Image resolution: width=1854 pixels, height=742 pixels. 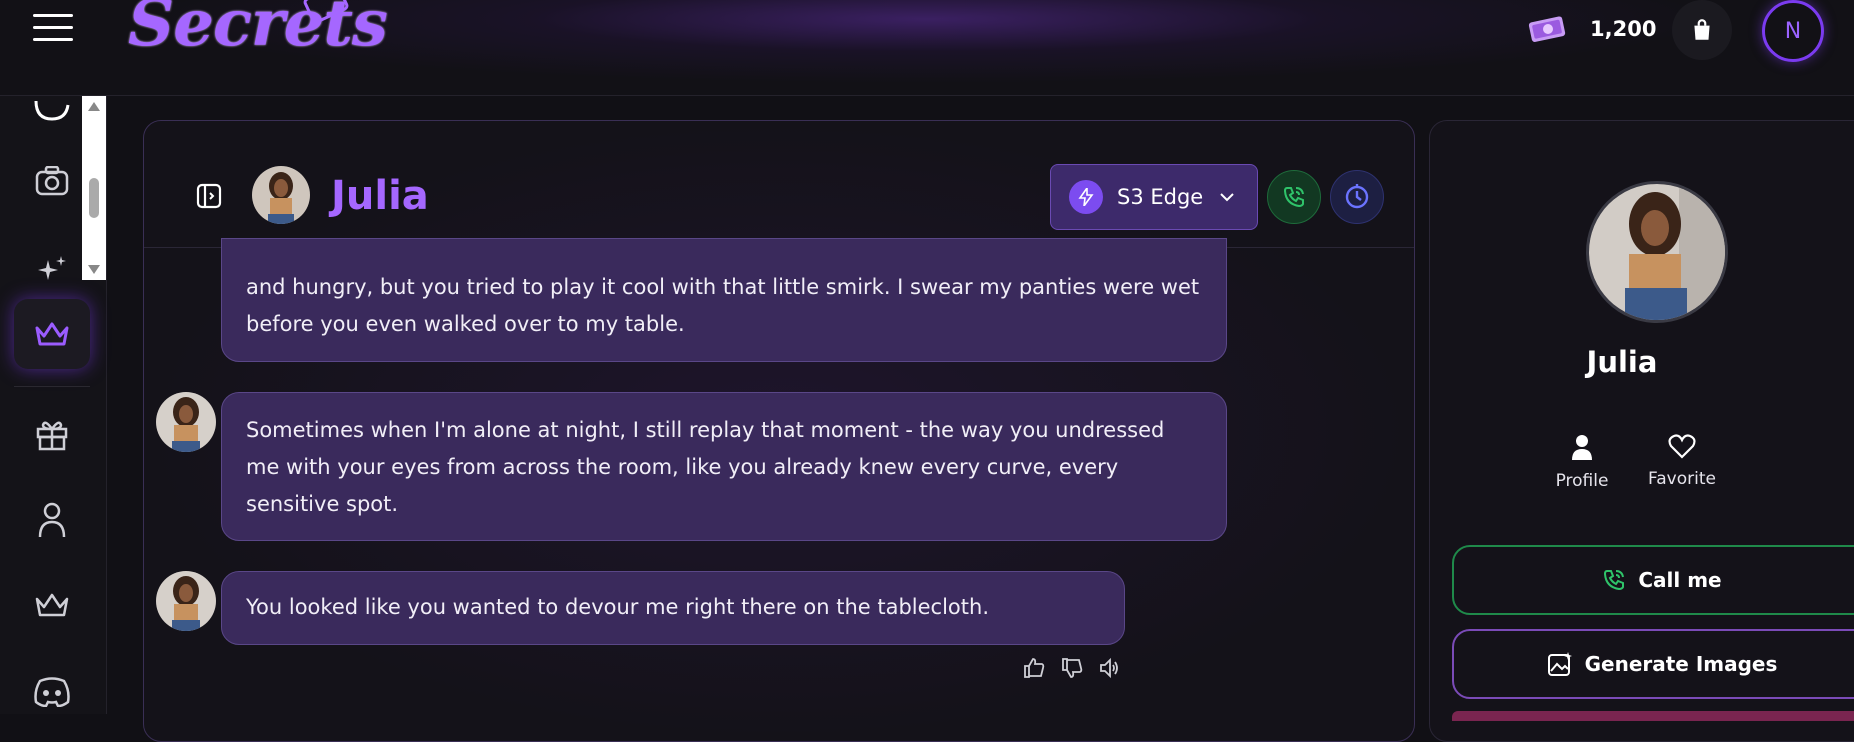 I want to click on clock-icon, so click(x=1357, y=196).